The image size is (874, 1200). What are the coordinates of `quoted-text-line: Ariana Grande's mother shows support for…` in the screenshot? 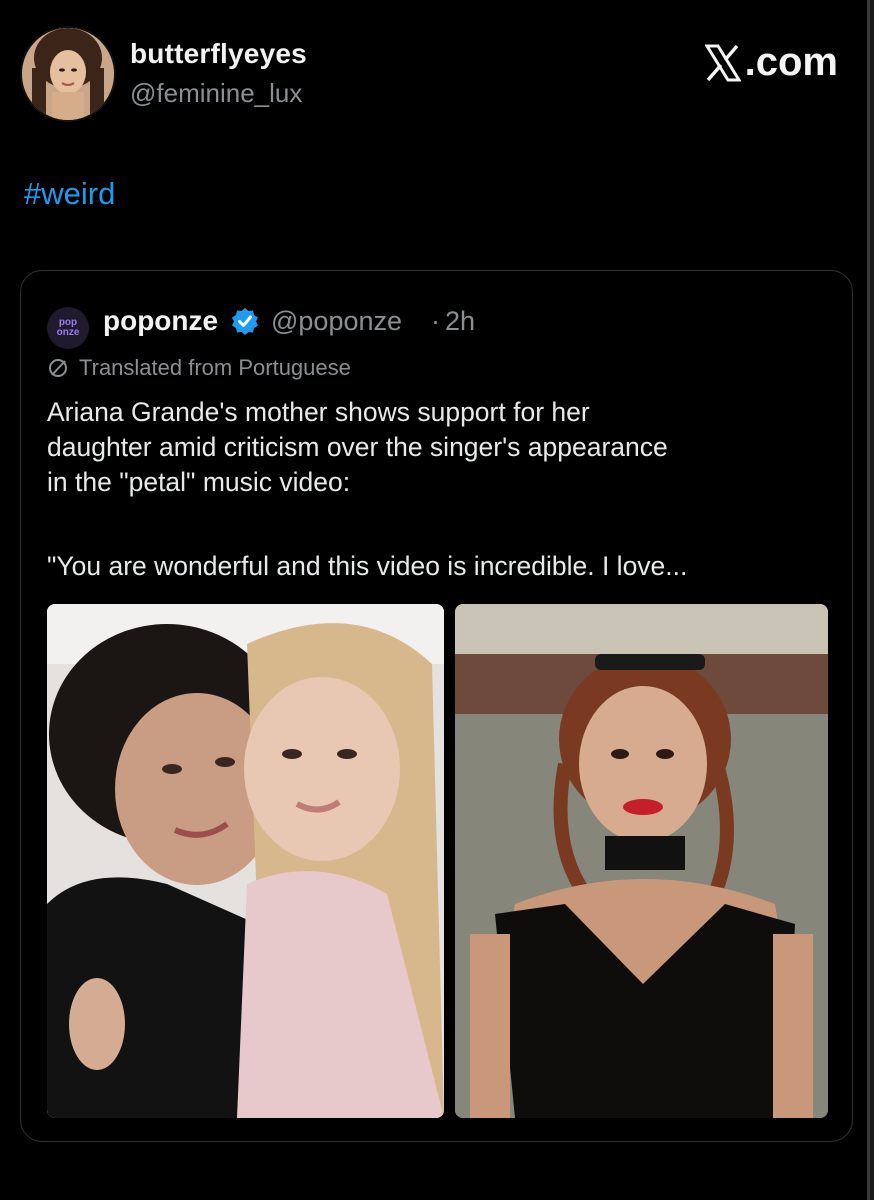 It's located at (318, 412).